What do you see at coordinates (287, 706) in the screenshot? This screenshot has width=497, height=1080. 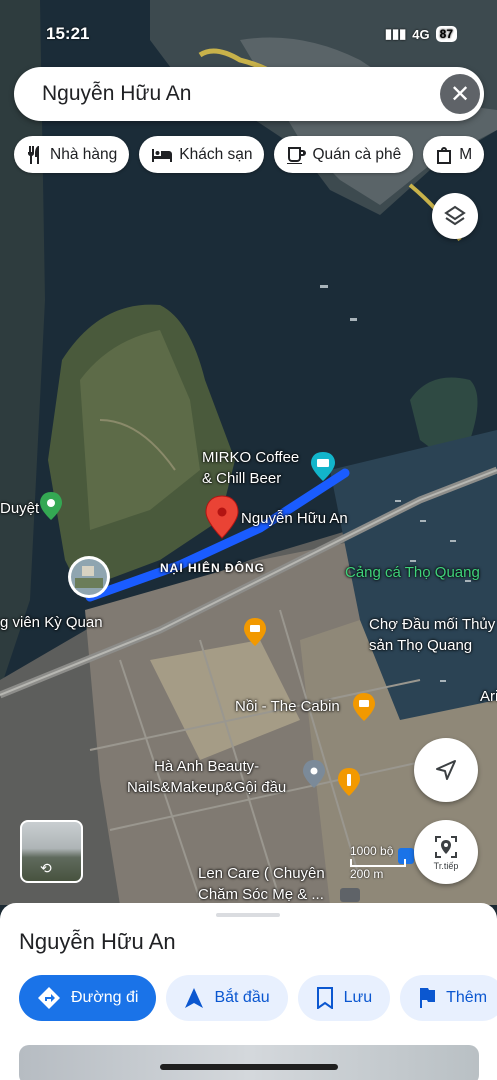 I see `map-label-cabin: Nồi - The Cabin` at bounding box center [287, 706].